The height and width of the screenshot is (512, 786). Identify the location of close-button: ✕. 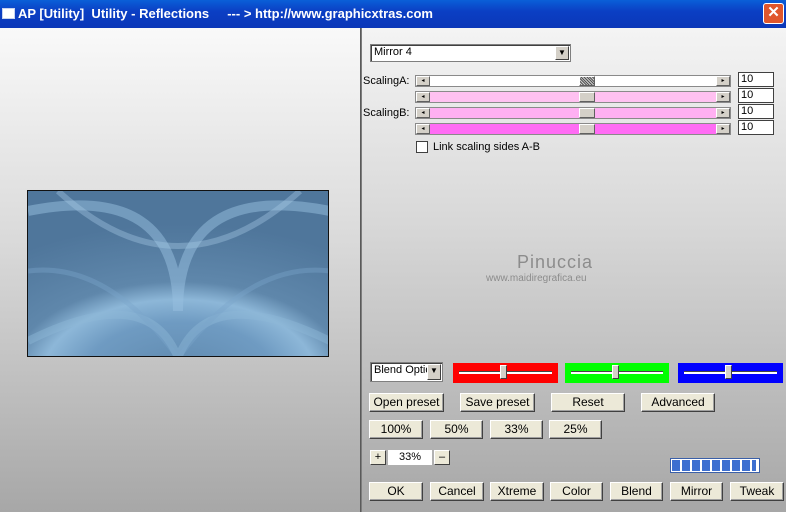
(773, 13).